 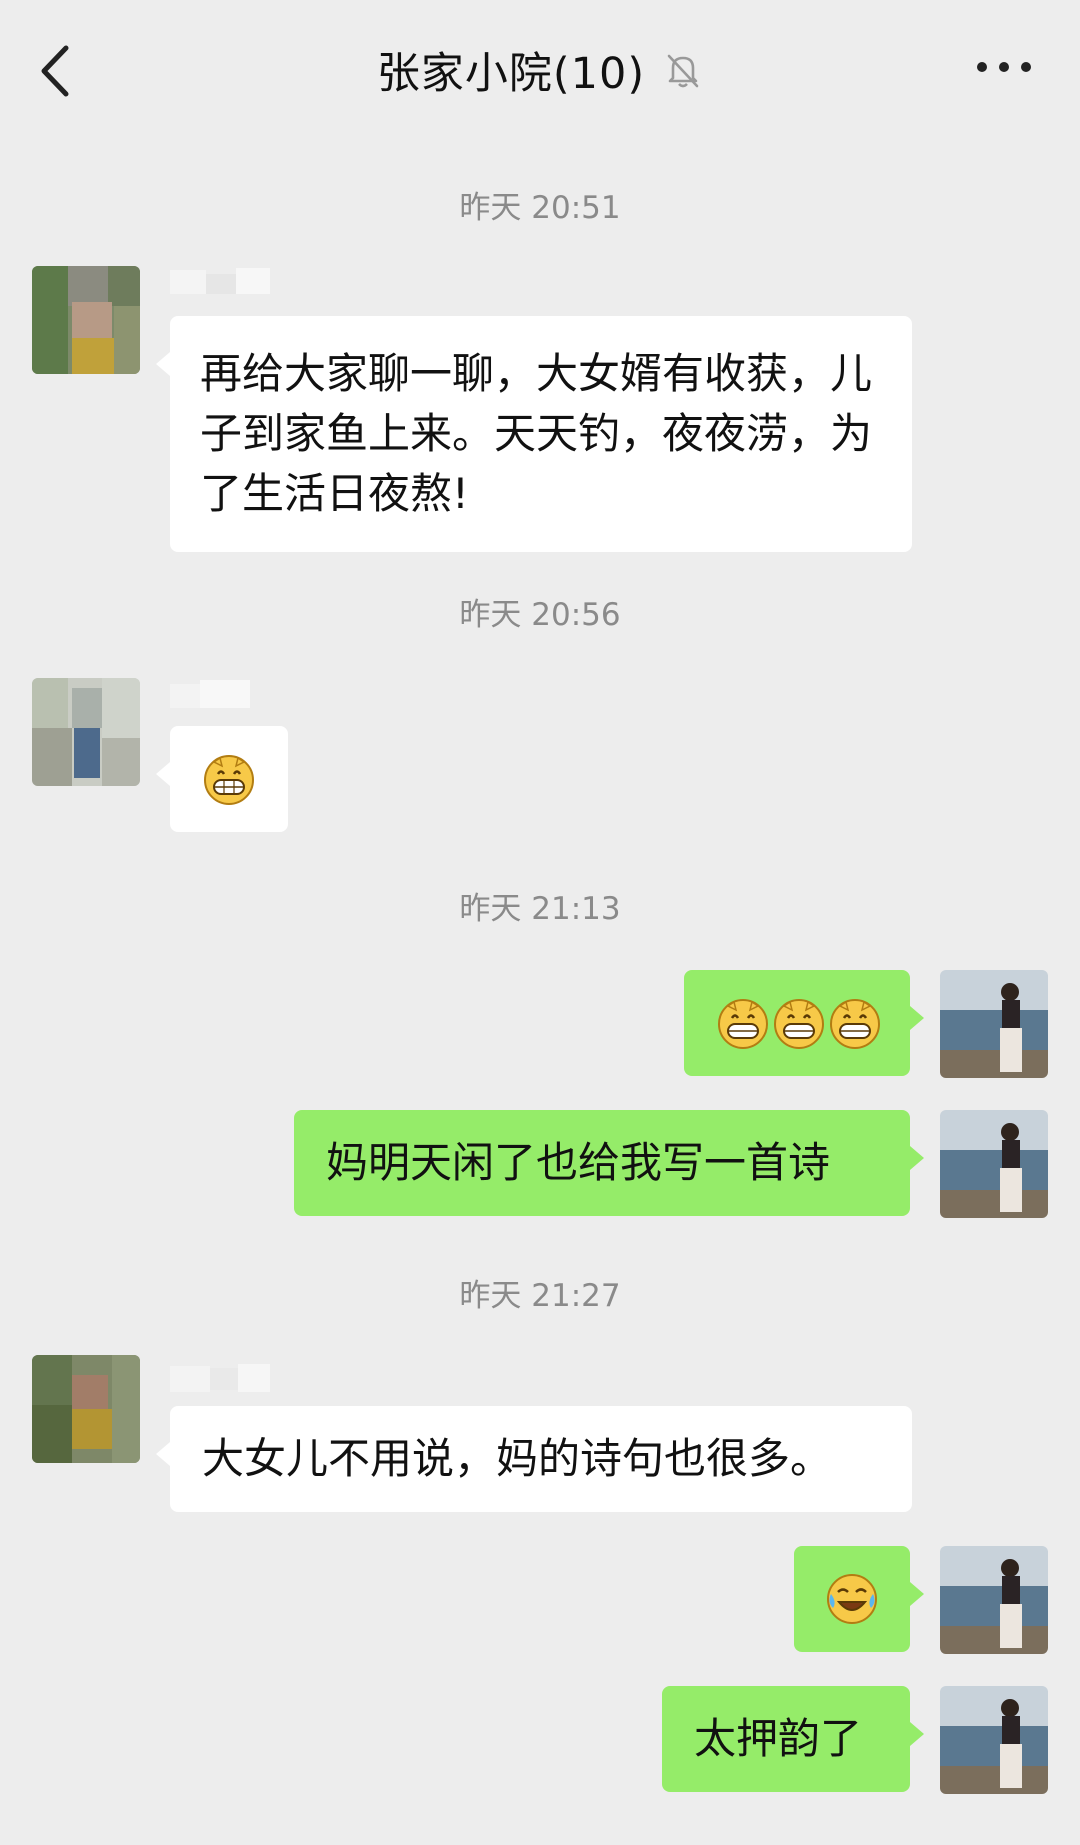 I want to click on message-bubble: 大女儿不用说，妈的诗句也很多。, so click(x=534, y=1459).